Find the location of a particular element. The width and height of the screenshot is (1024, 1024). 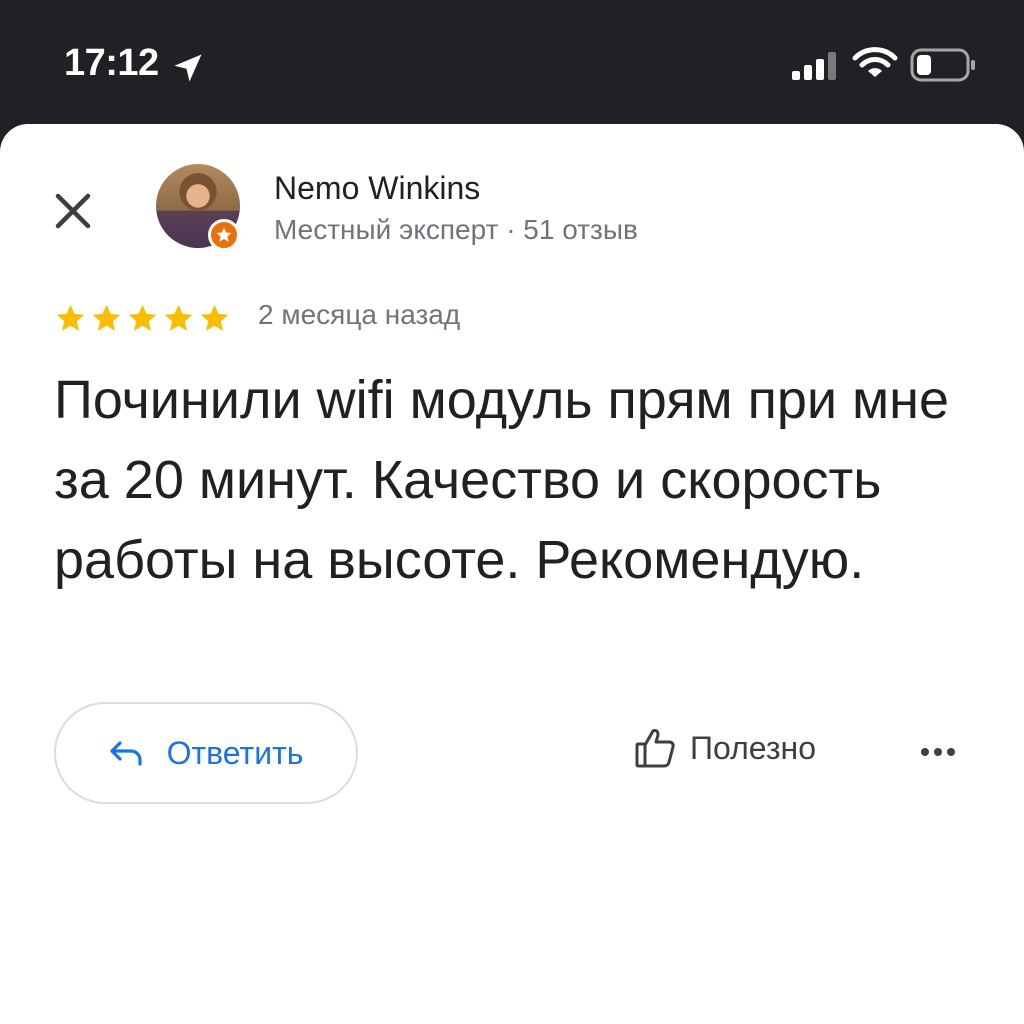

cellular-signal-icon is located at coordinates (814, 66).